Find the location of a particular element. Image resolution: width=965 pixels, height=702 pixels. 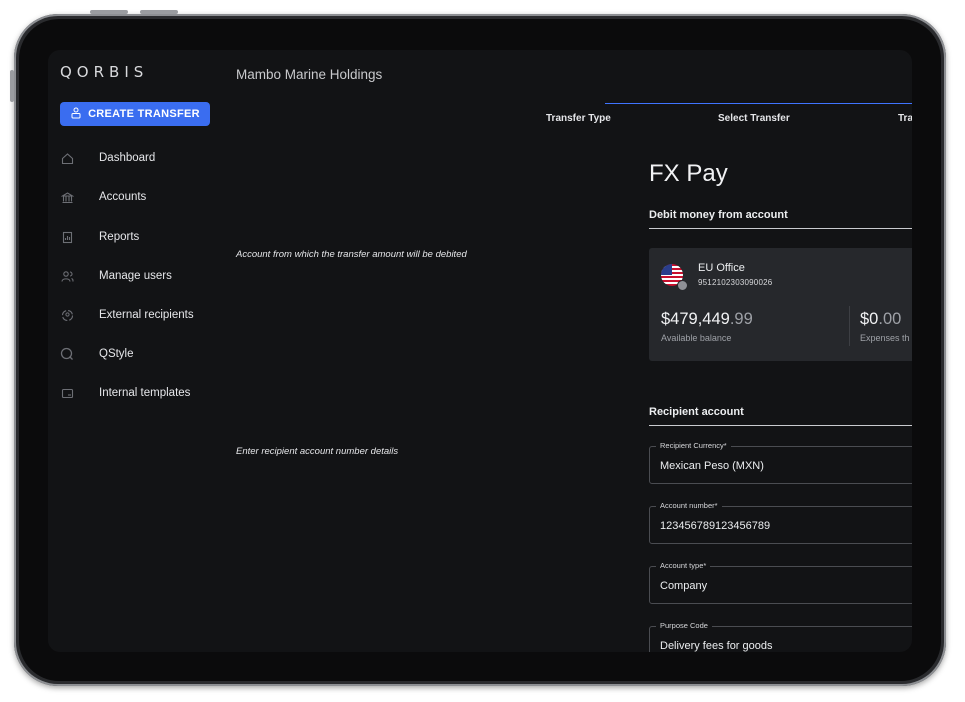

sidebar-item-label: Reports is located at coordinates (119, 237).